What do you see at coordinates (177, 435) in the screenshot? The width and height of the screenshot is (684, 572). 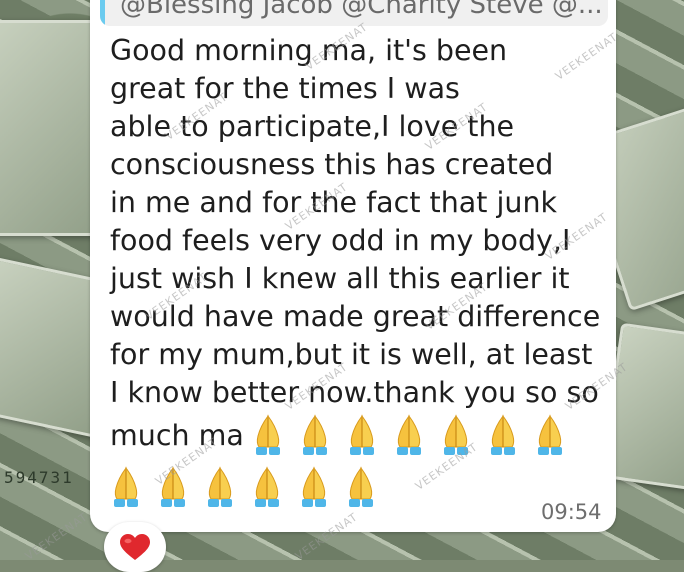 I see `message-last-line: much ma` at bounding box center [177, 435].